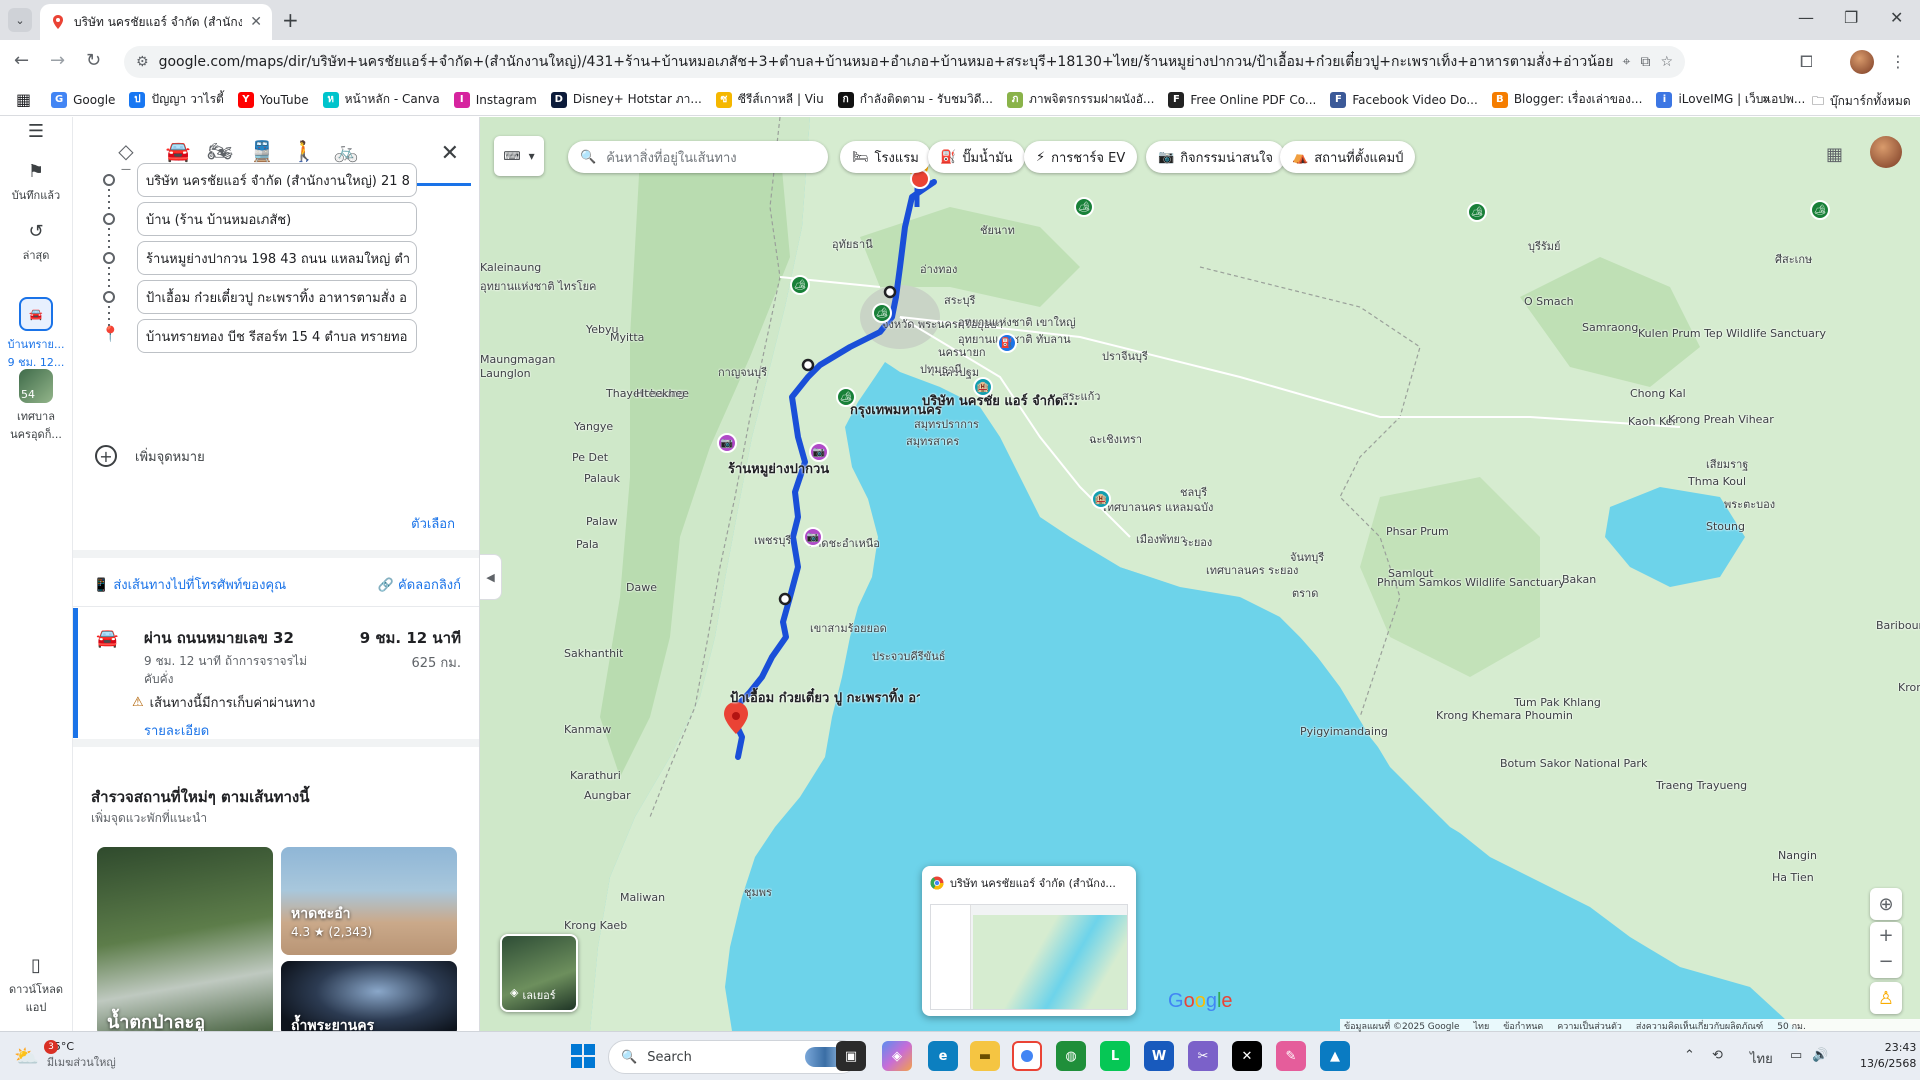 Image resolution: width=1920 pixels, height=1080 pixels. Describe the element at coordinates (1806, 17) in the screenshot. I see `minimize-icon: —` at that location.